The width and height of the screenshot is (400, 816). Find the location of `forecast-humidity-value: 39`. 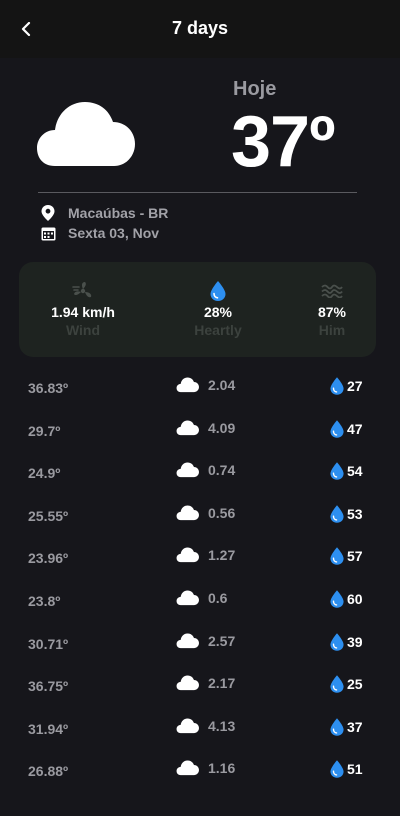

forecast-humidity-value: 39 is located at coordinates (355, 641).